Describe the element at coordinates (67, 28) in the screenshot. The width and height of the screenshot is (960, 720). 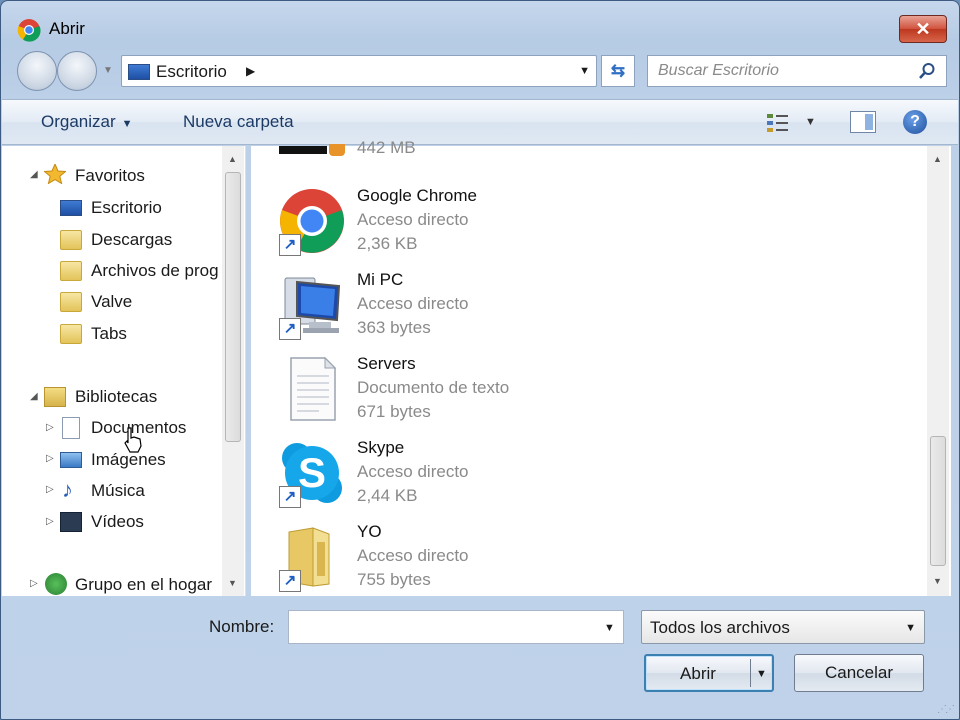
I see `window-title: Abrir` at that location.